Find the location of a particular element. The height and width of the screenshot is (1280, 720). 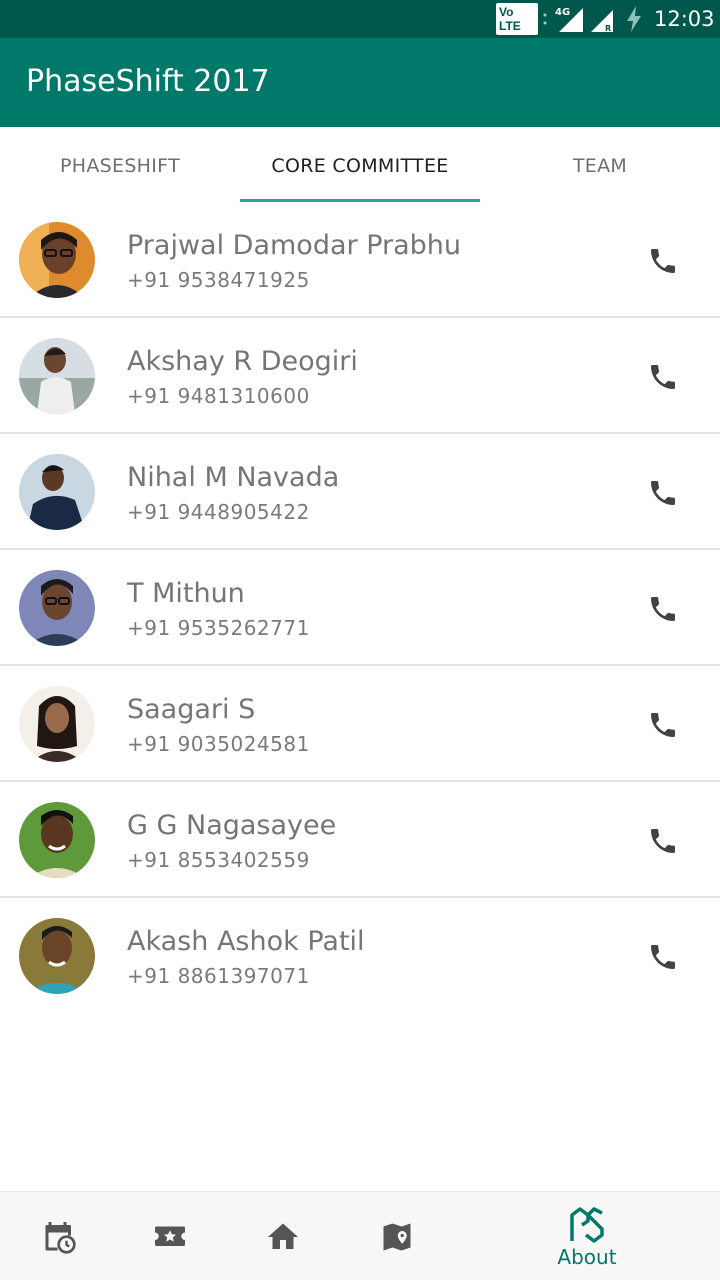

contact-phone: +91 9448905422 is located at coordinates (218, 512).